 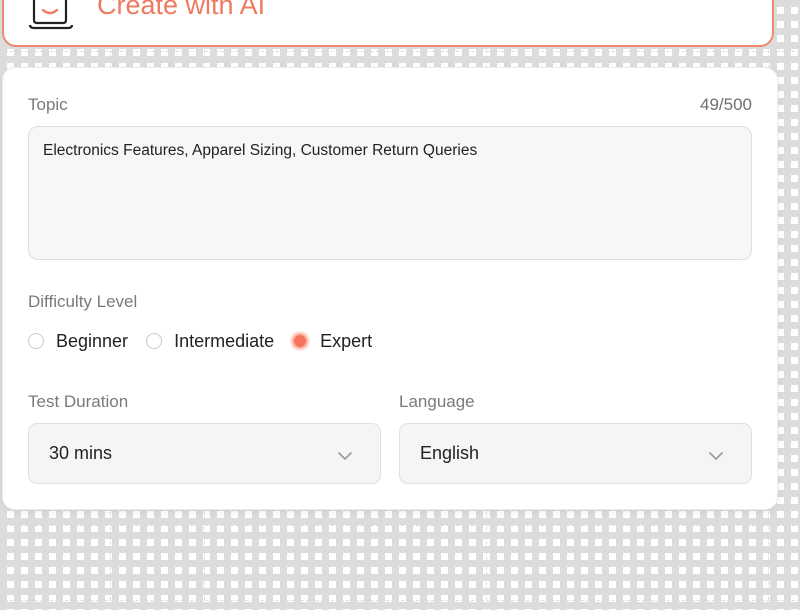 What do you see at coordinates (575, 453) in the screenshot?
I see `language-select: English` at bounding box center [575, 453].